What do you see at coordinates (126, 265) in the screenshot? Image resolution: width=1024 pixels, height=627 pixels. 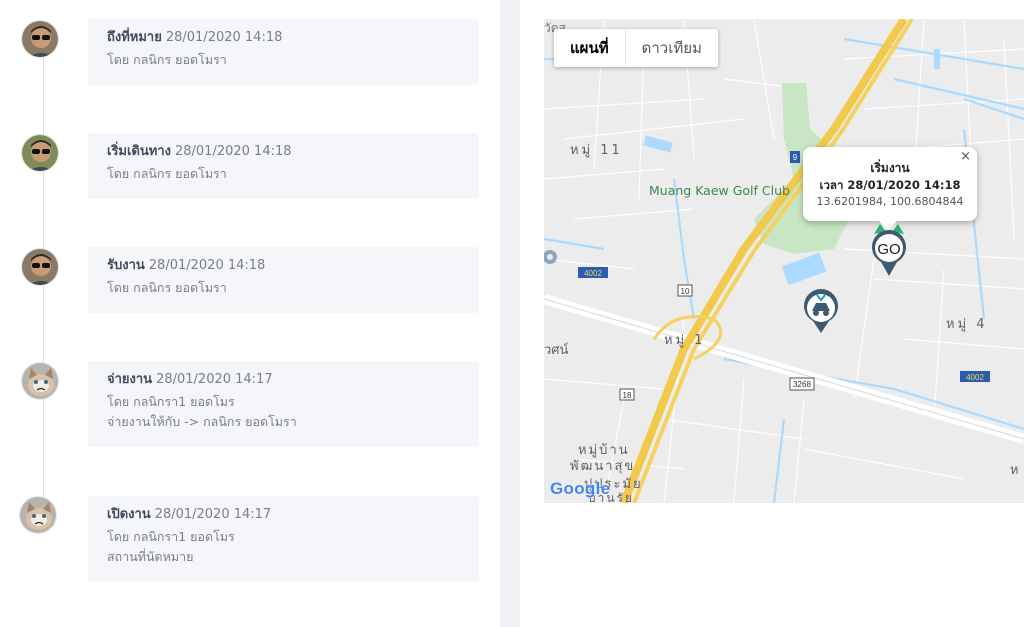 I see `event-title: รับงาน` at bounding box center [126, 265].